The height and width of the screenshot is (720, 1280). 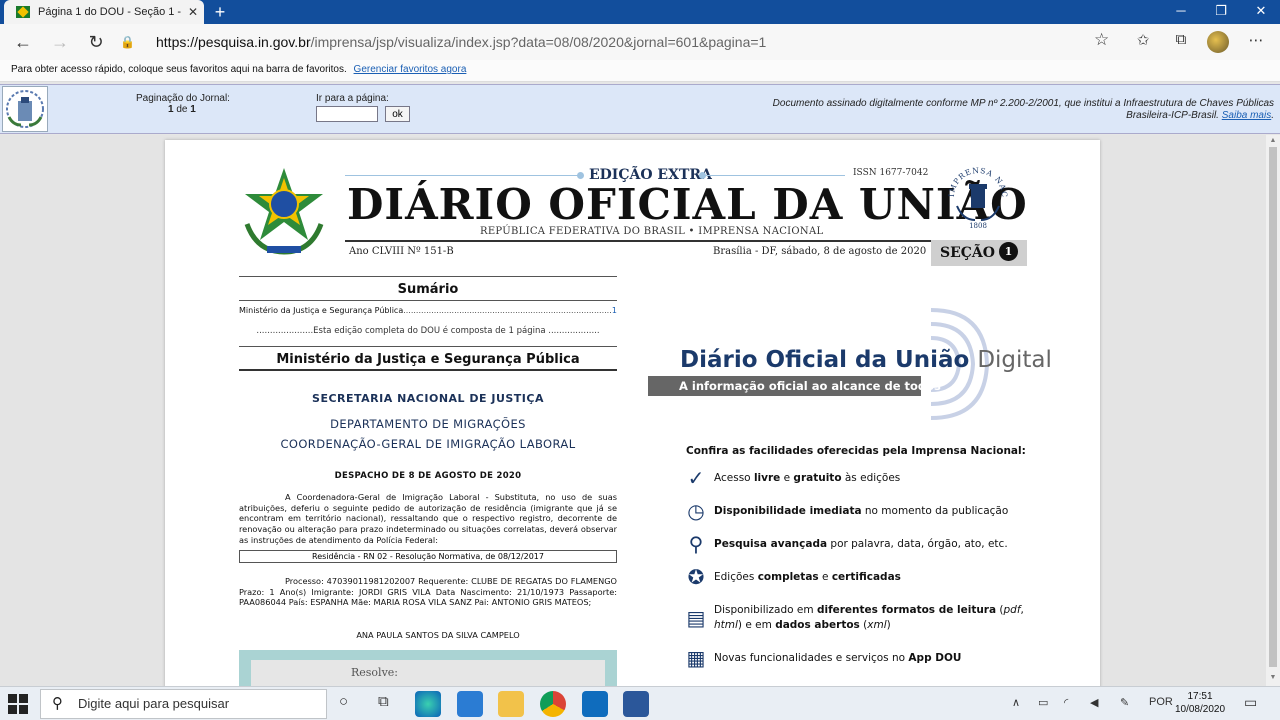 What do you see at coordinates (1272, 115) in the screenshot?
I see `signature-note-end: .` at bounding box center [1272, 115].